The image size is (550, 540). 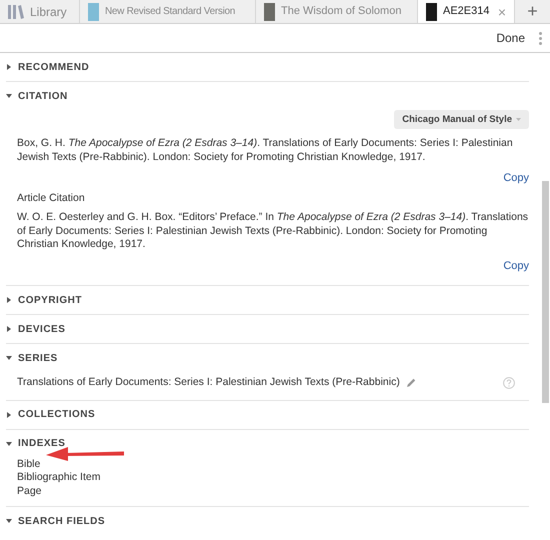 I want to click on citation-text: W. O. E. Oesterley and G. H. Box. “Editors’ Preface.” In The Apocalypse of Ezra (2 Esdras 3–14). Translations of Early Documents: Series I: Palestinian Jewish Texts (Pre-Rabbinic). London: Society for Promoting Christian Knowledge, 1917., so click(x=273, y=231).